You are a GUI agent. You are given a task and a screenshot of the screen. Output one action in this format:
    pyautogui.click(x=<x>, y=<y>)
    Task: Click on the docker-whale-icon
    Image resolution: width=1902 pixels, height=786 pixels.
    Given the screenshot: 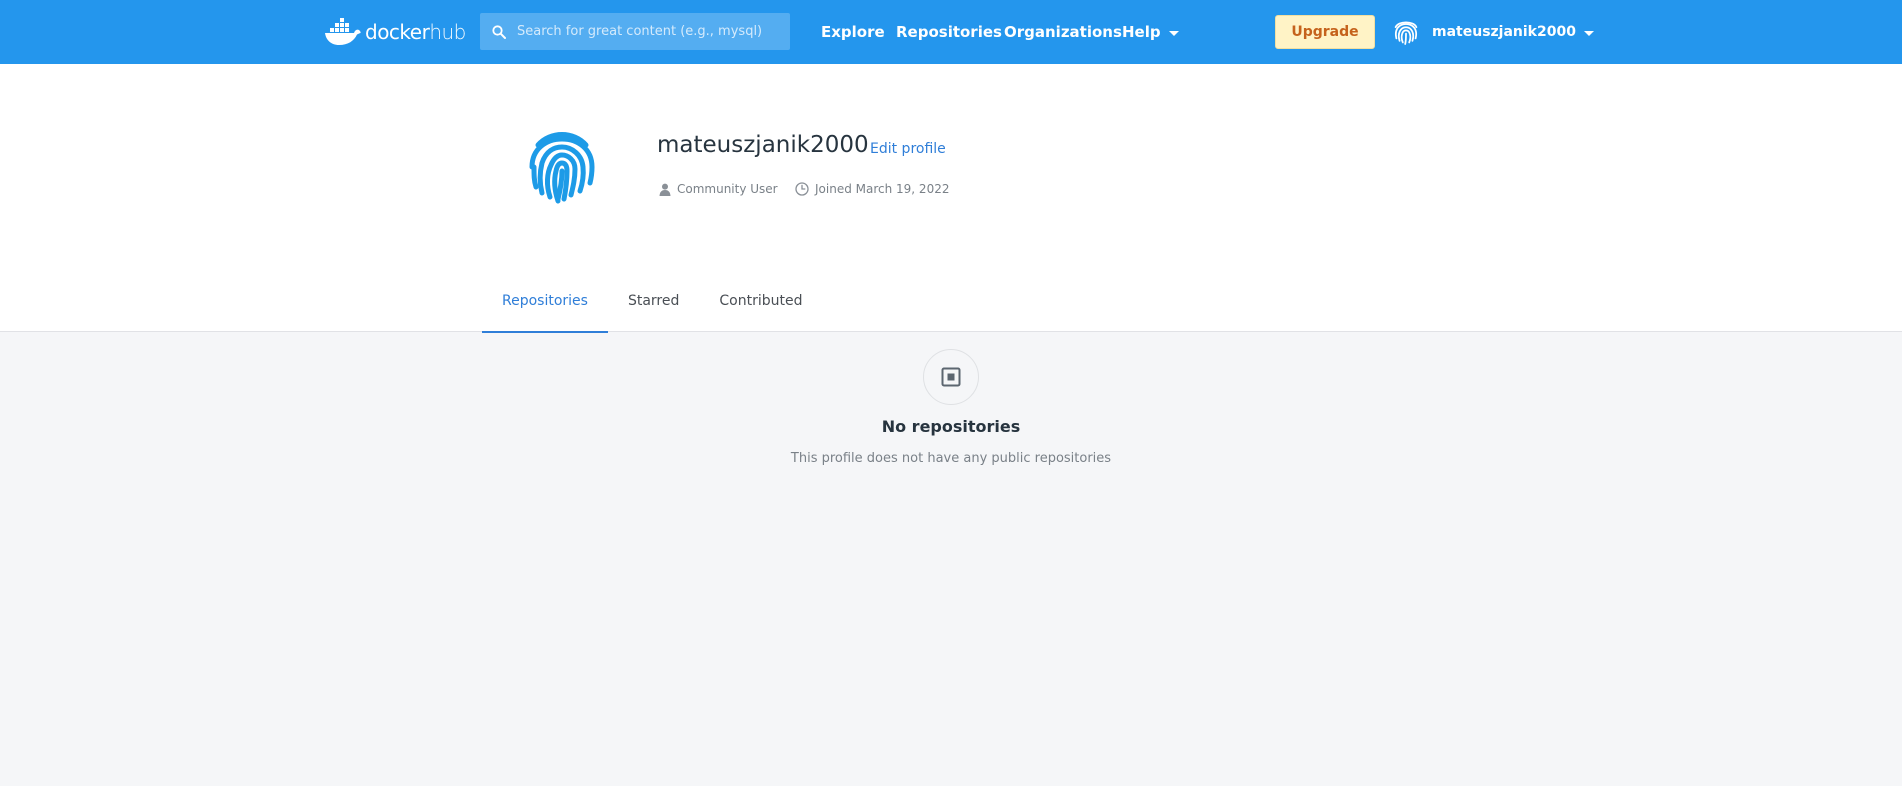 What is the action you would take?
    pyautogui.click(x=343, y=31)
    